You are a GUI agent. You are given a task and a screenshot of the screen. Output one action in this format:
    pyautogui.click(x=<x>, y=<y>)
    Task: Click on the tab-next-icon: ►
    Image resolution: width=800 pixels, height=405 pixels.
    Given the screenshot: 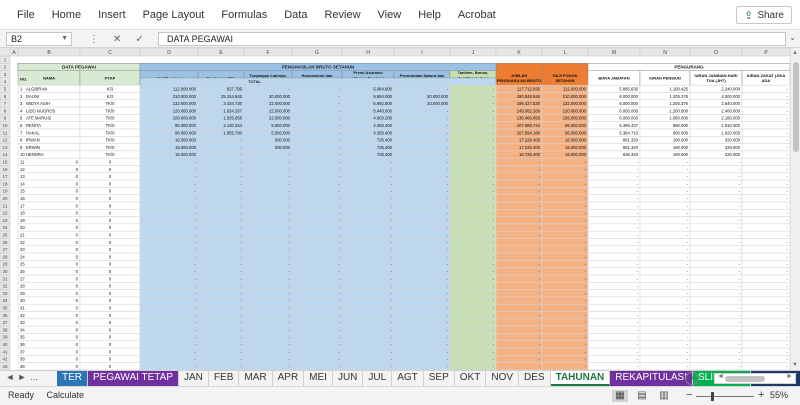 What is the action you would take?
    pyautogui.click(x=22, y=377)
    